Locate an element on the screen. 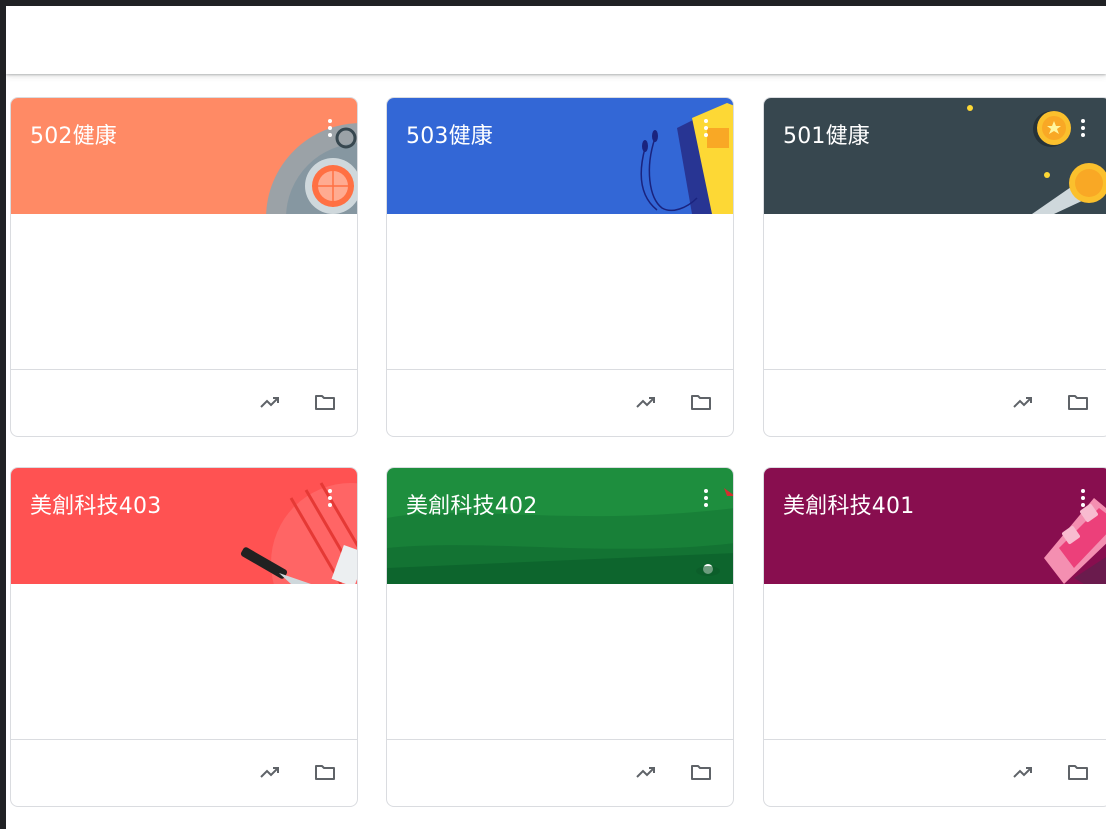 This screenshot has height=829, width=1106. card-banner: 美創科技402 is located at coordinates (560, 526).